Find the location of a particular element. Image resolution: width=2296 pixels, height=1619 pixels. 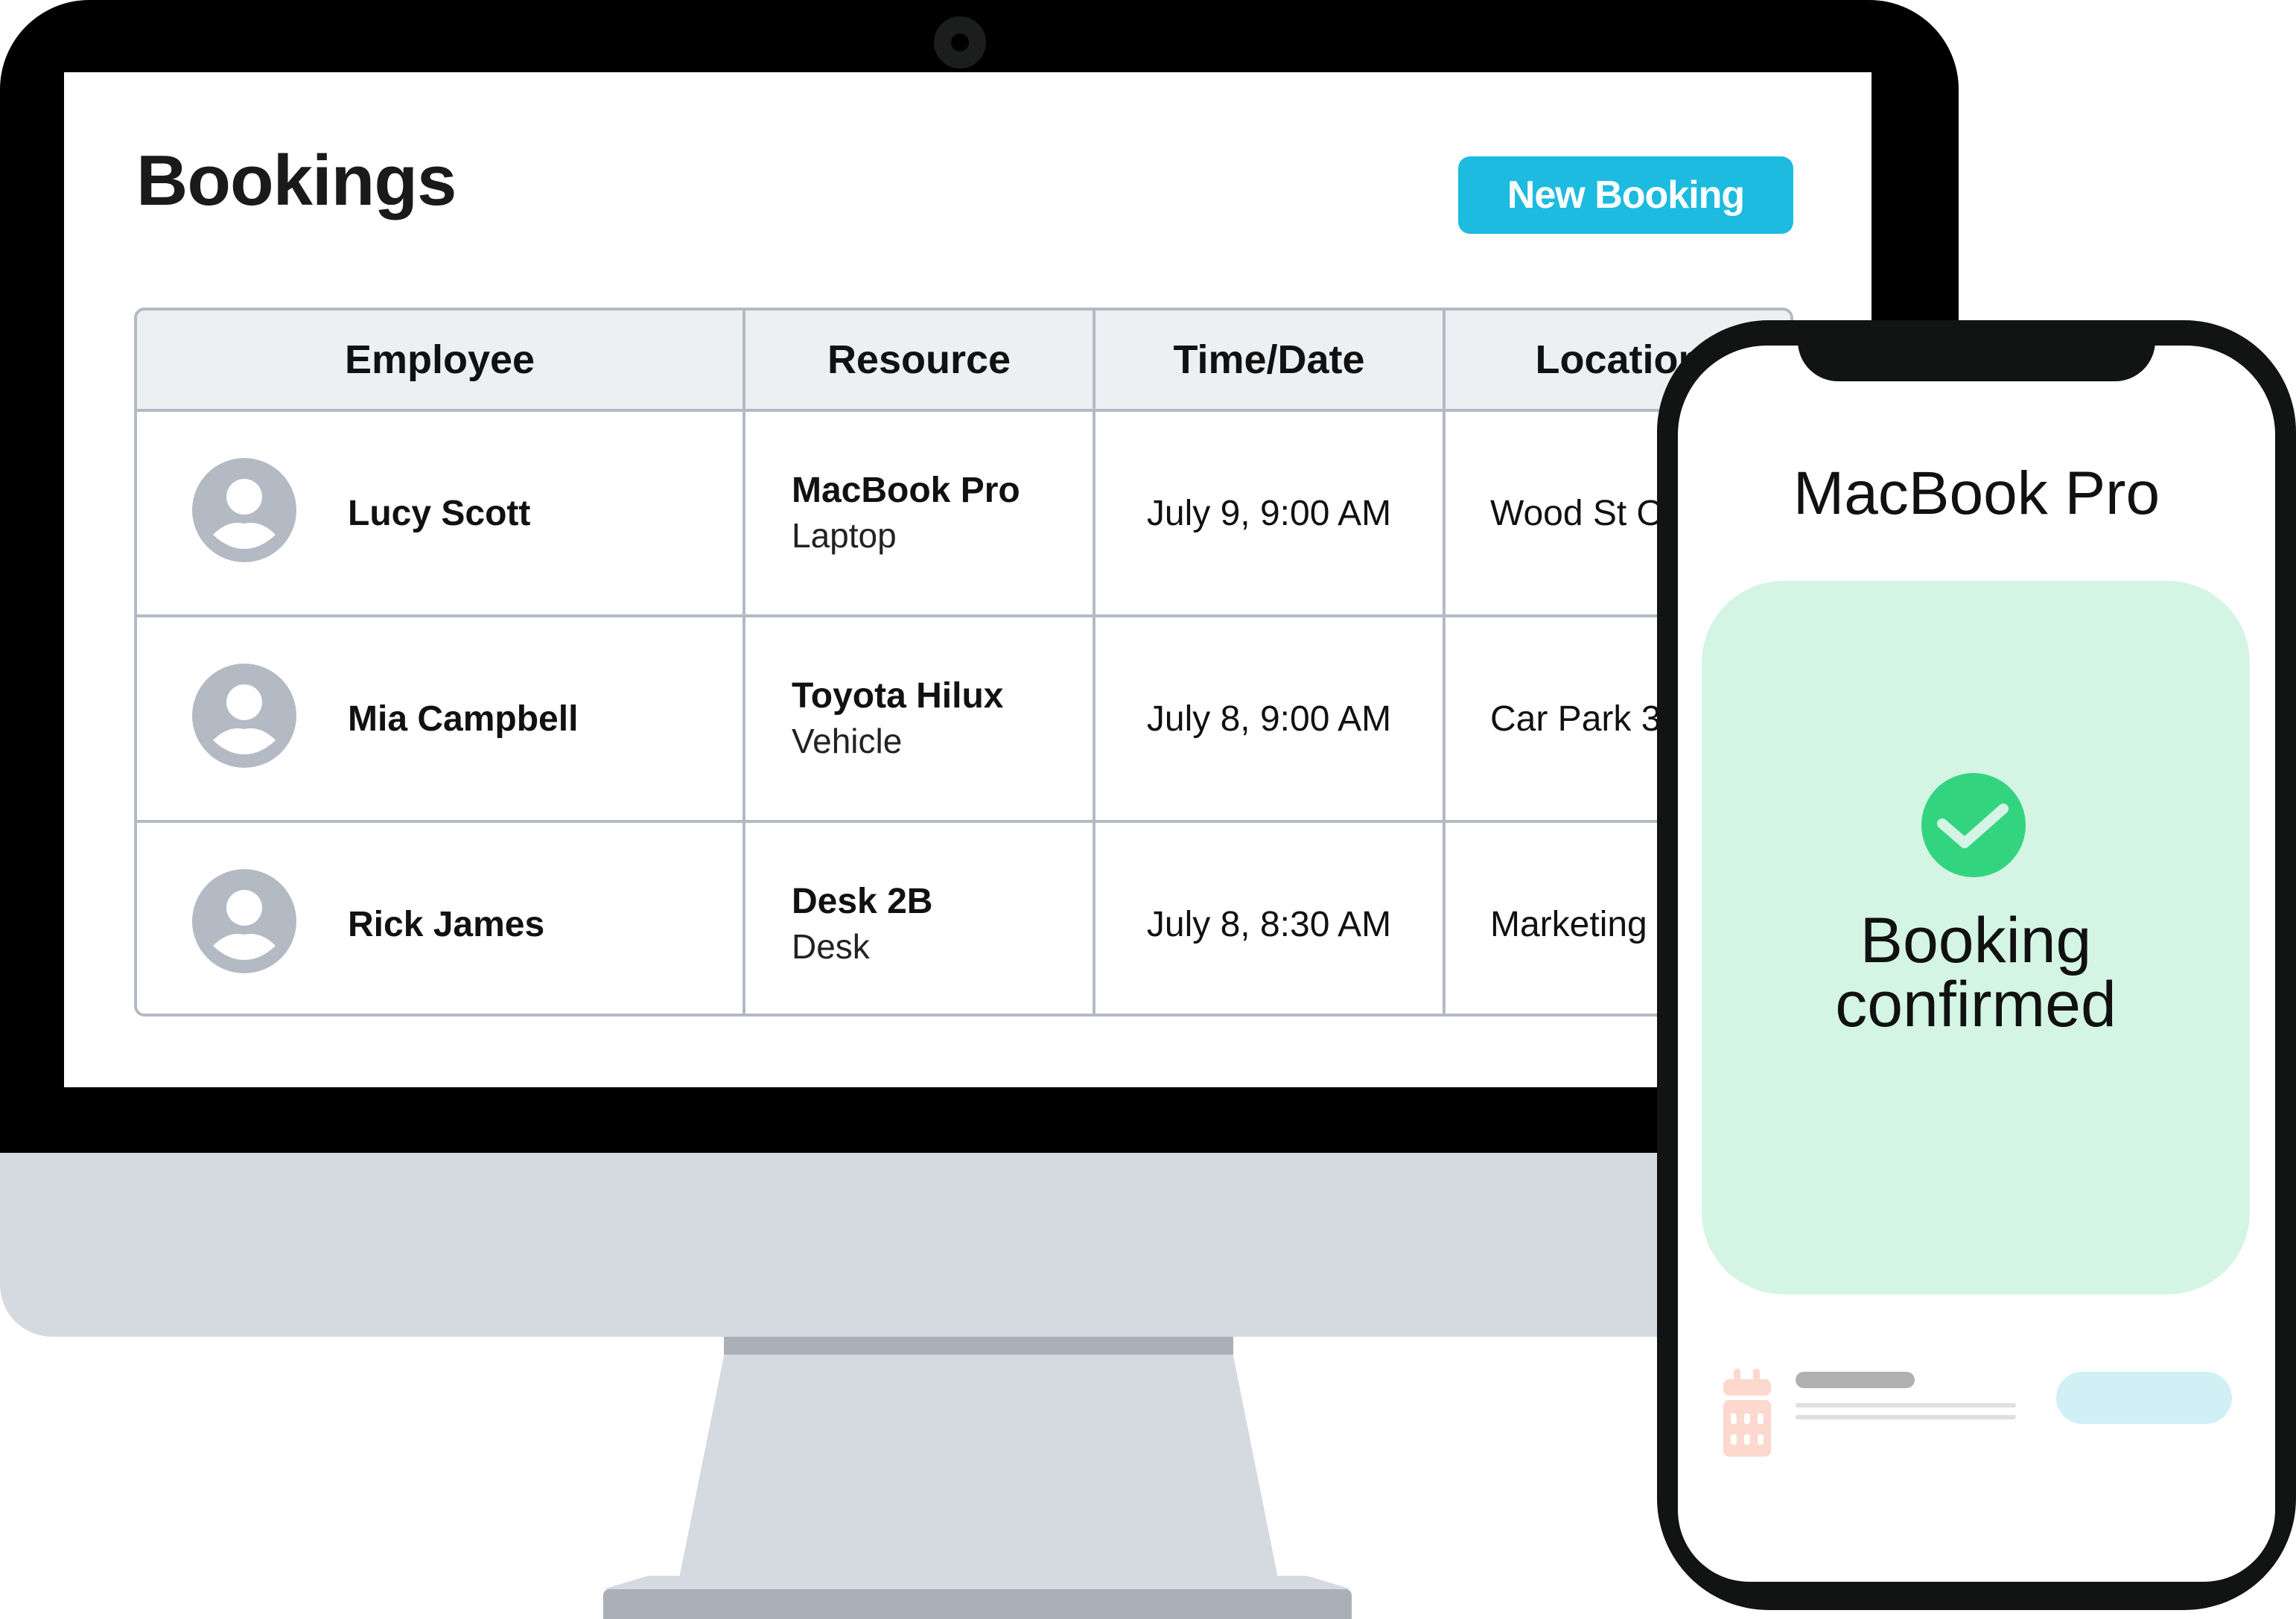

resource-type: Laptop is located at coordinates (844, 535).